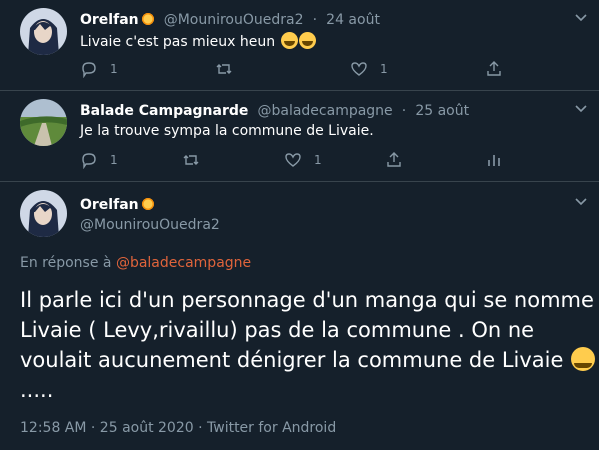 The width and height of the screenshot is (599, 450). Describe the element at coordinates (66, 263) in the screenshot. I see `reply-prefix: En réponse à` at that location.